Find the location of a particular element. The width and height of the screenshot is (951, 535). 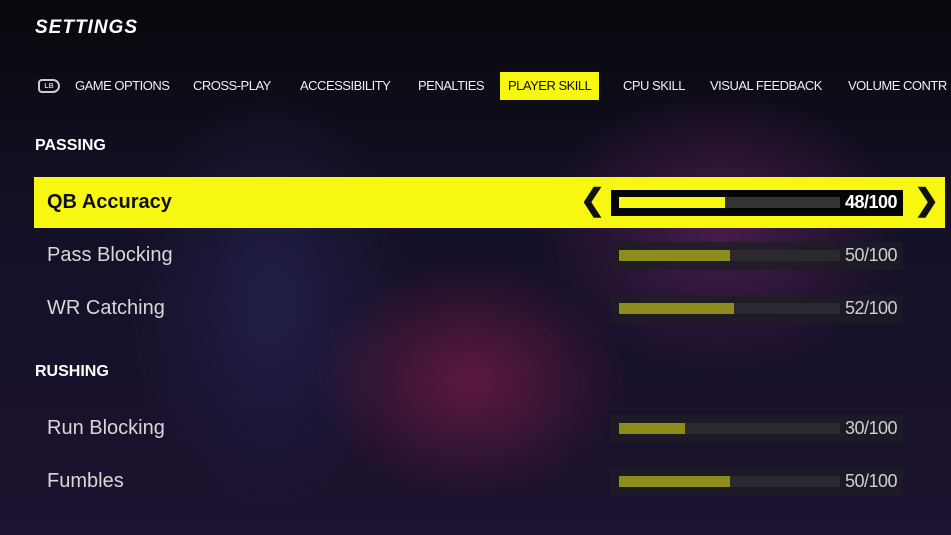

setting-row: Fumbles 50/100 is located at coordinates (489, 481).